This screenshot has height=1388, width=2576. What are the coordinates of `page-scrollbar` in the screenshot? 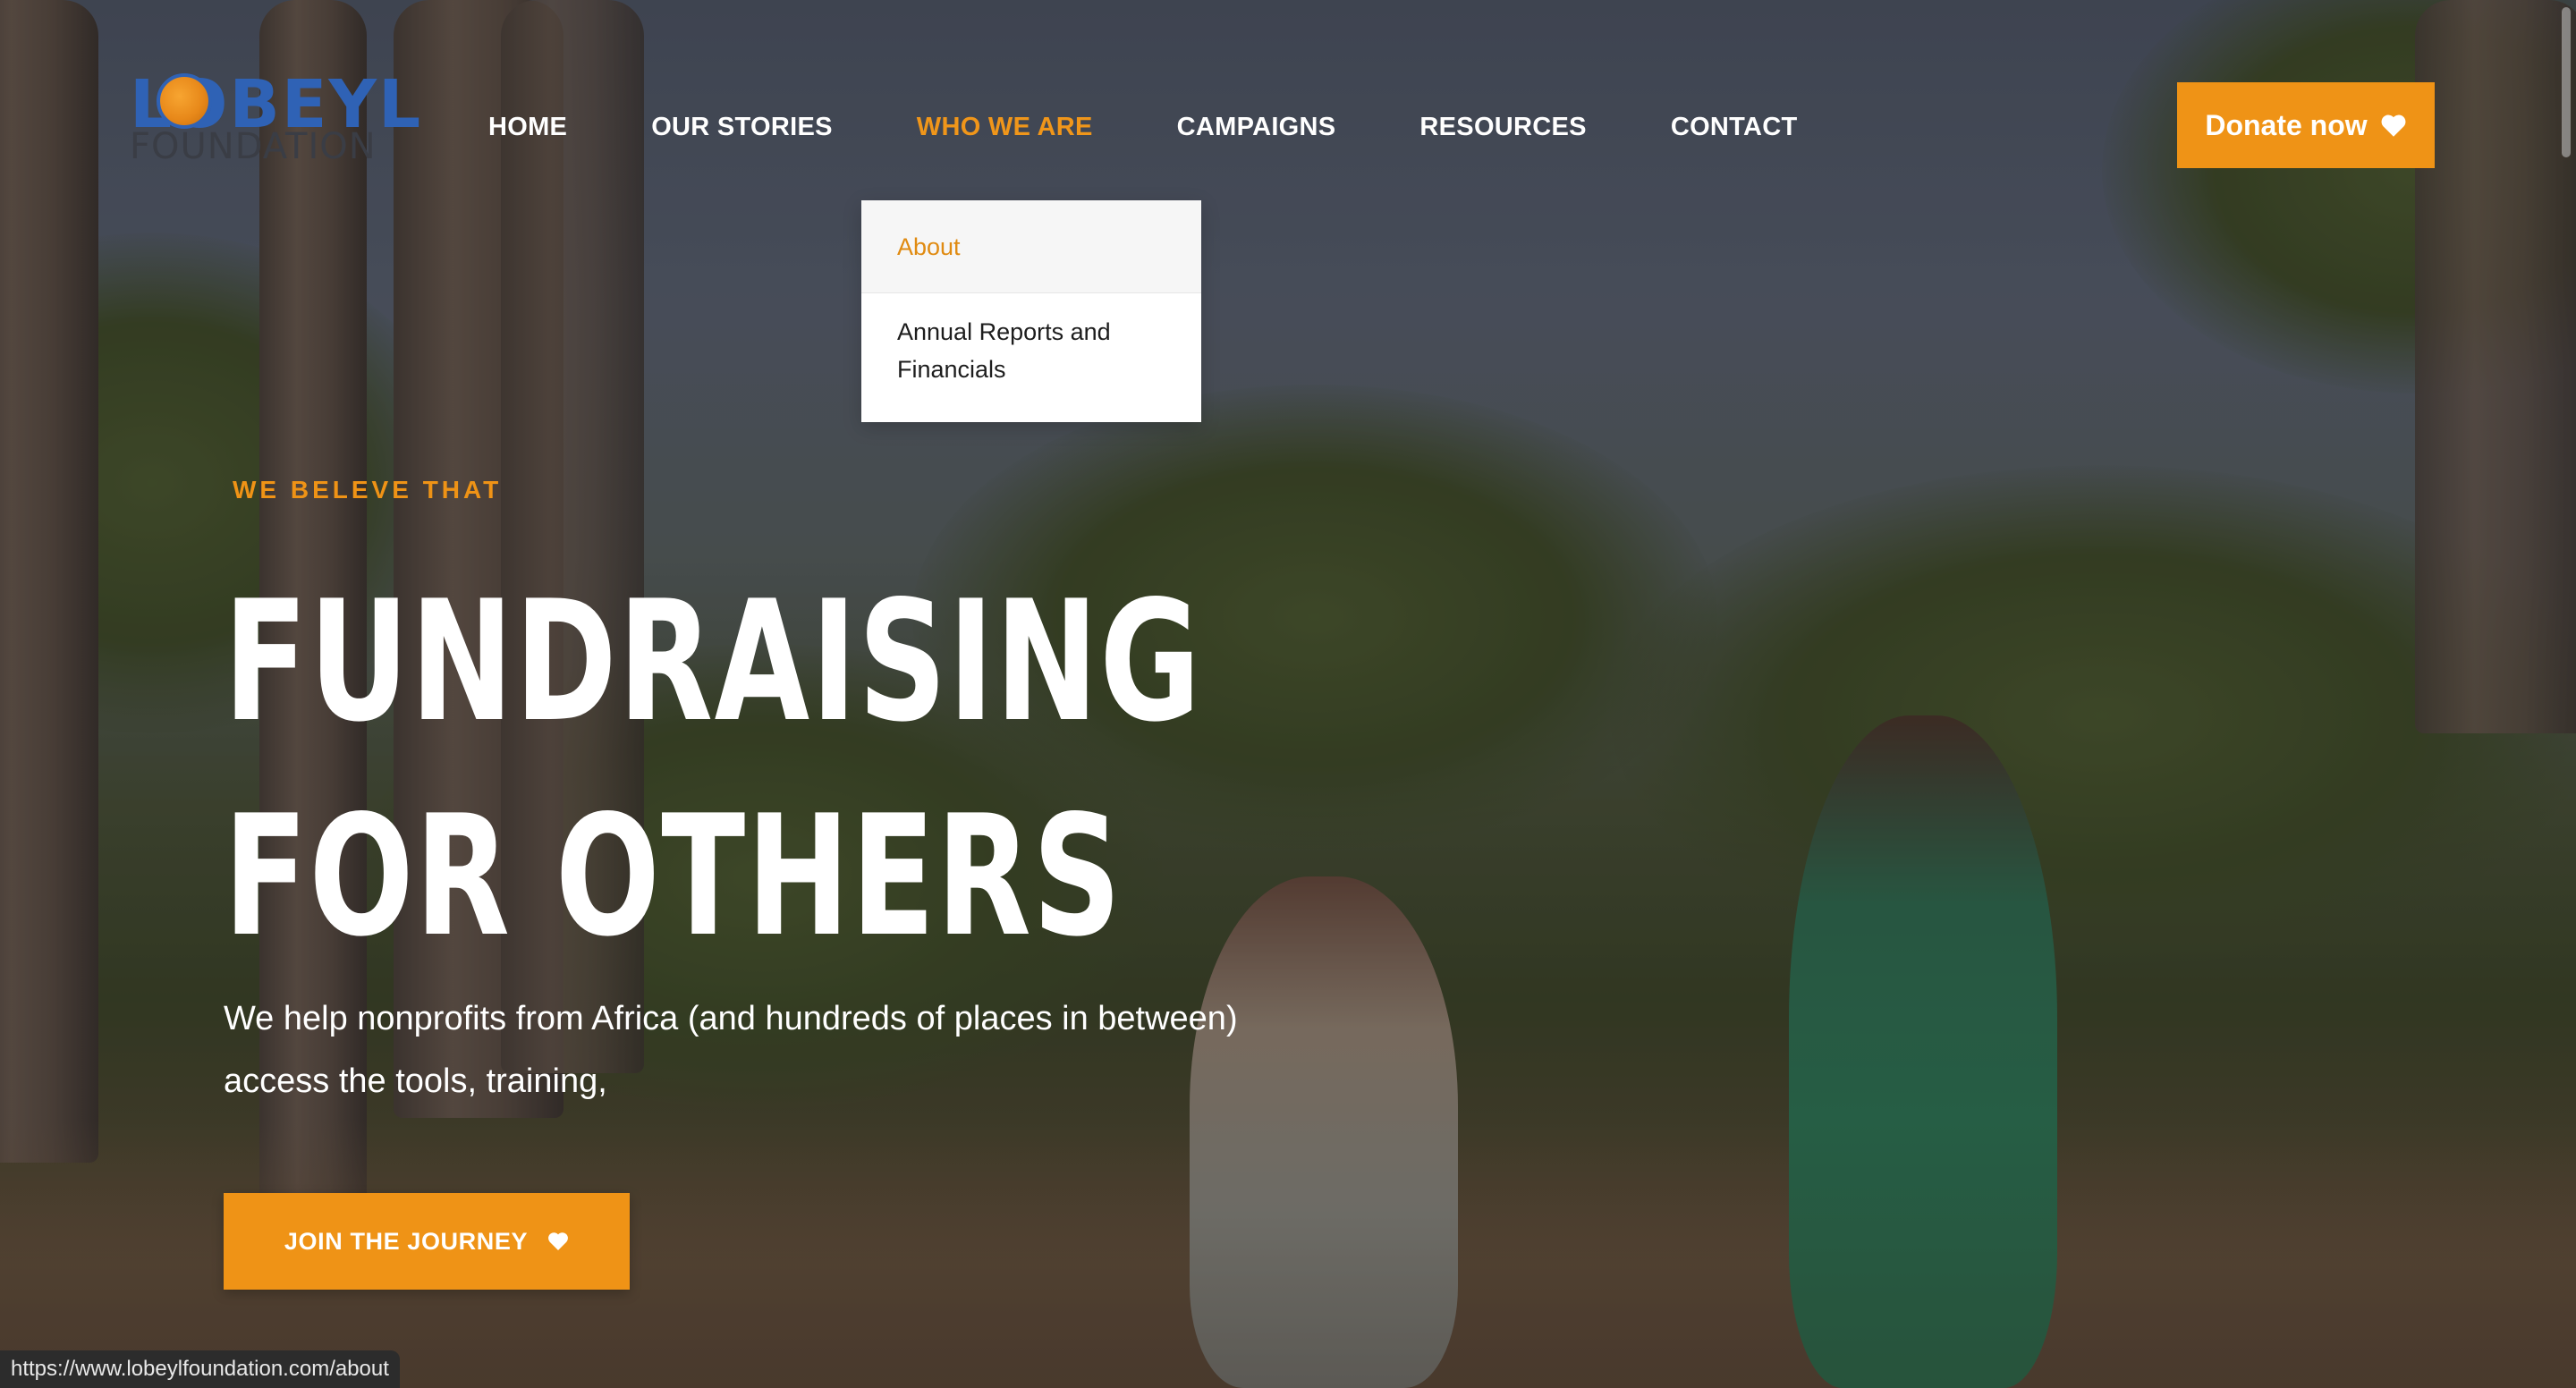 It's located at (2566, 82).